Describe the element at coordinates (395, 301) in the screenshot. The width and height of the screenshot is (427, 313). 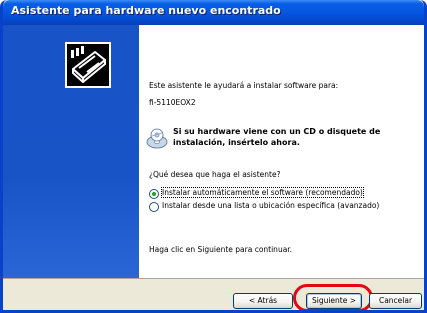
I see `cancel-button: Cancelar` at that location.